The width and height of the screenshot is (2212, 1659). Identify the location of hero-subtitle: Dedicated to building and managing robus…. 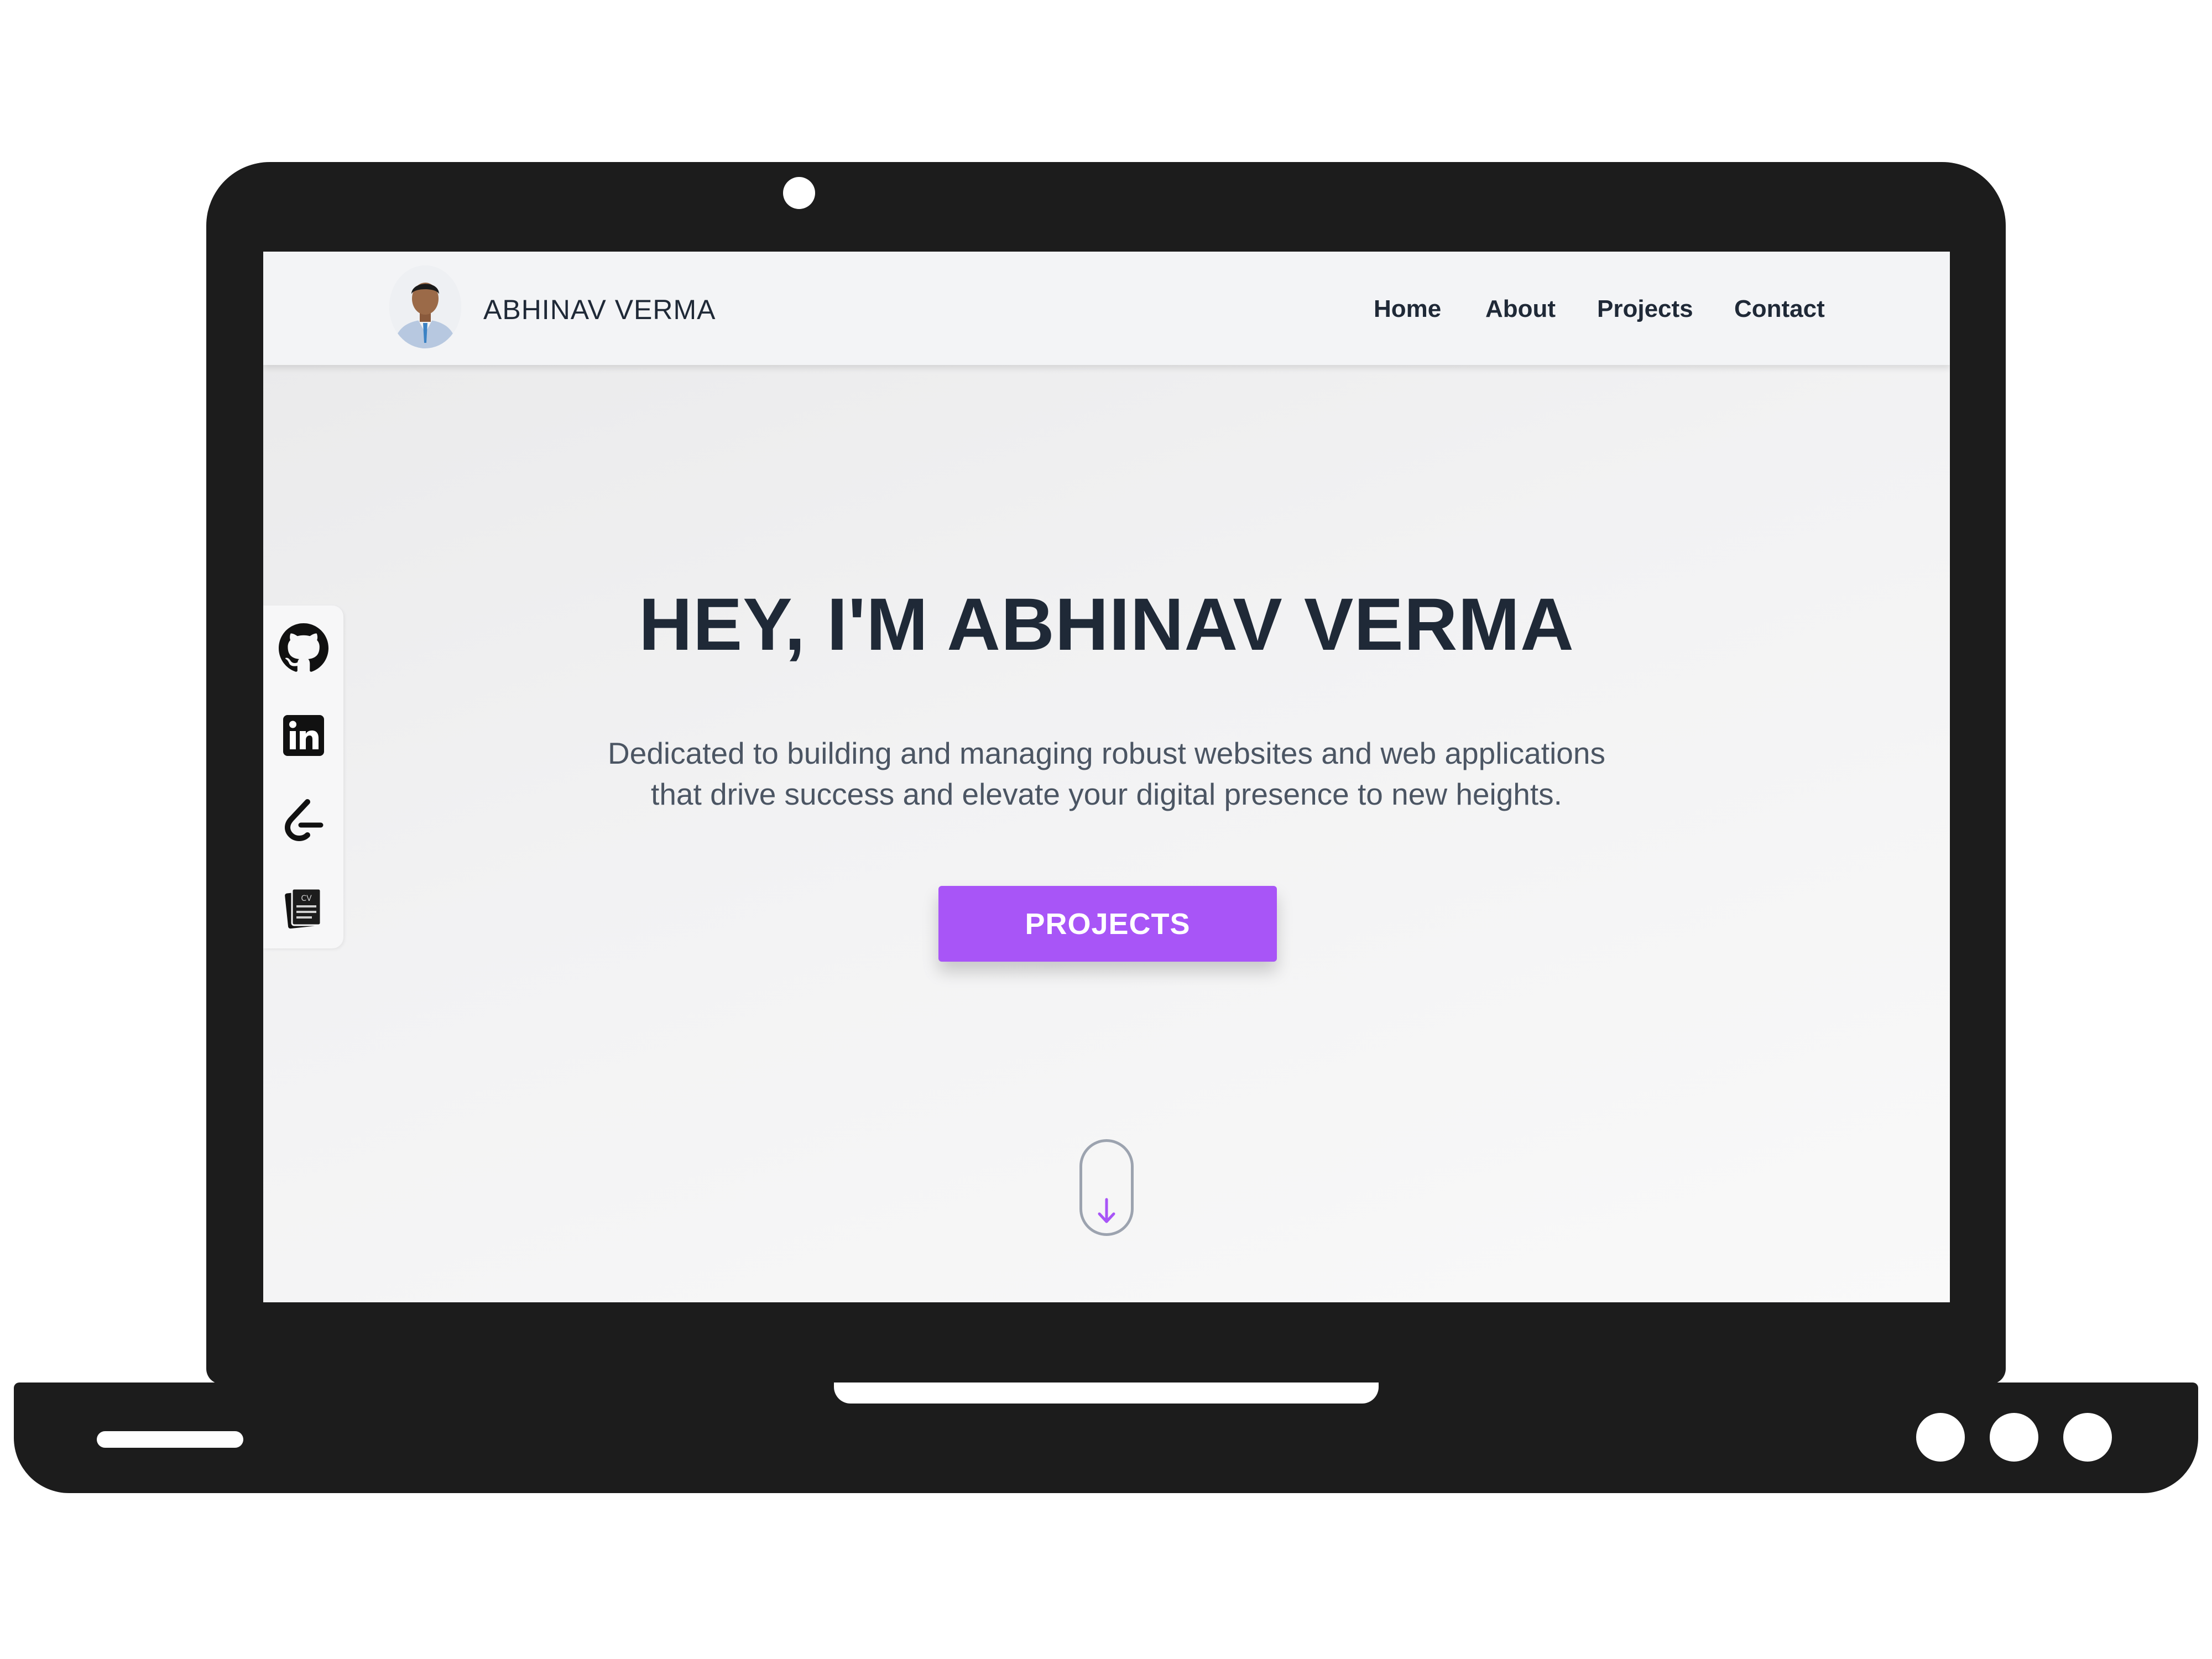
(1107, 774).